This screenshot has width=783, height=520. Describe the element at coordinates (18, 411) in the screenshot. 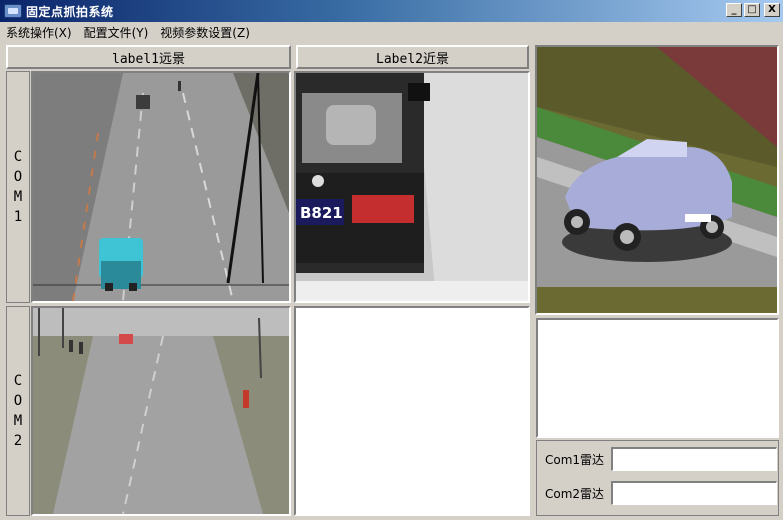

I see `com2-row-label: C O M 2` at that location.